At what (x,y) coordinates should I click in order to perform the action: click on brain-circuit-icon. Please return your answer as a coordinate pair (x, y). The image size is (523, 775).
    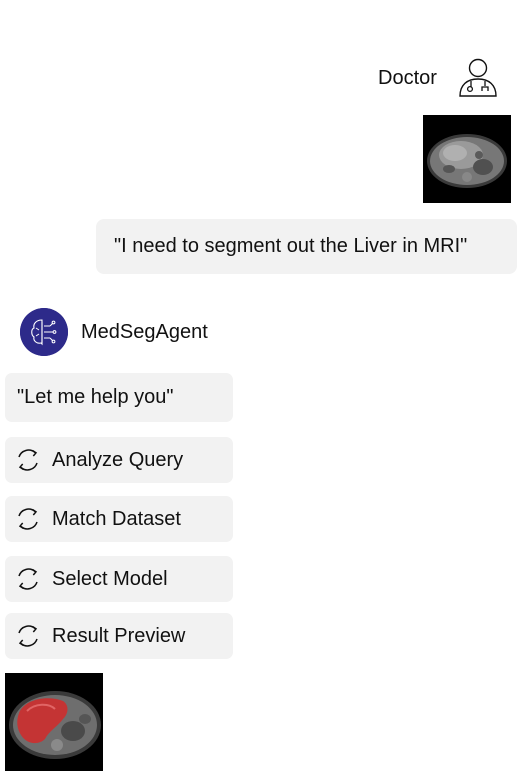
    Looking at the image, I should click on (44, 332).